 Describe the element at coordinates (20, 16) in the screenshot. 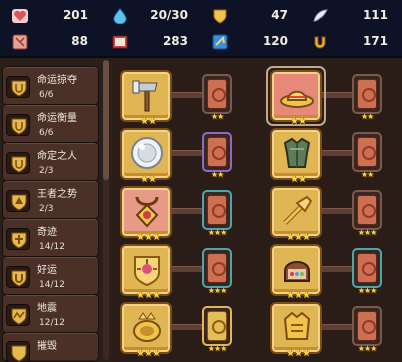

I see `heart-icon` at that location.